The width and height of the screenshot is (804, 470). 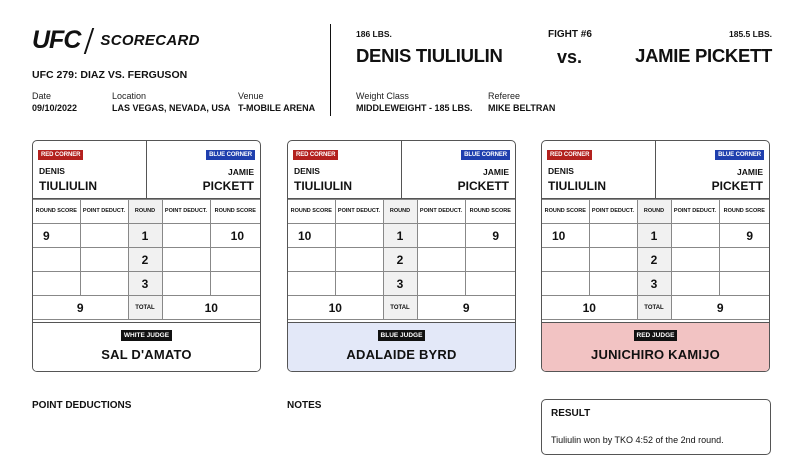 I want to click on referee-value: MIKE BELTRAN, so click(x=522, y=108).